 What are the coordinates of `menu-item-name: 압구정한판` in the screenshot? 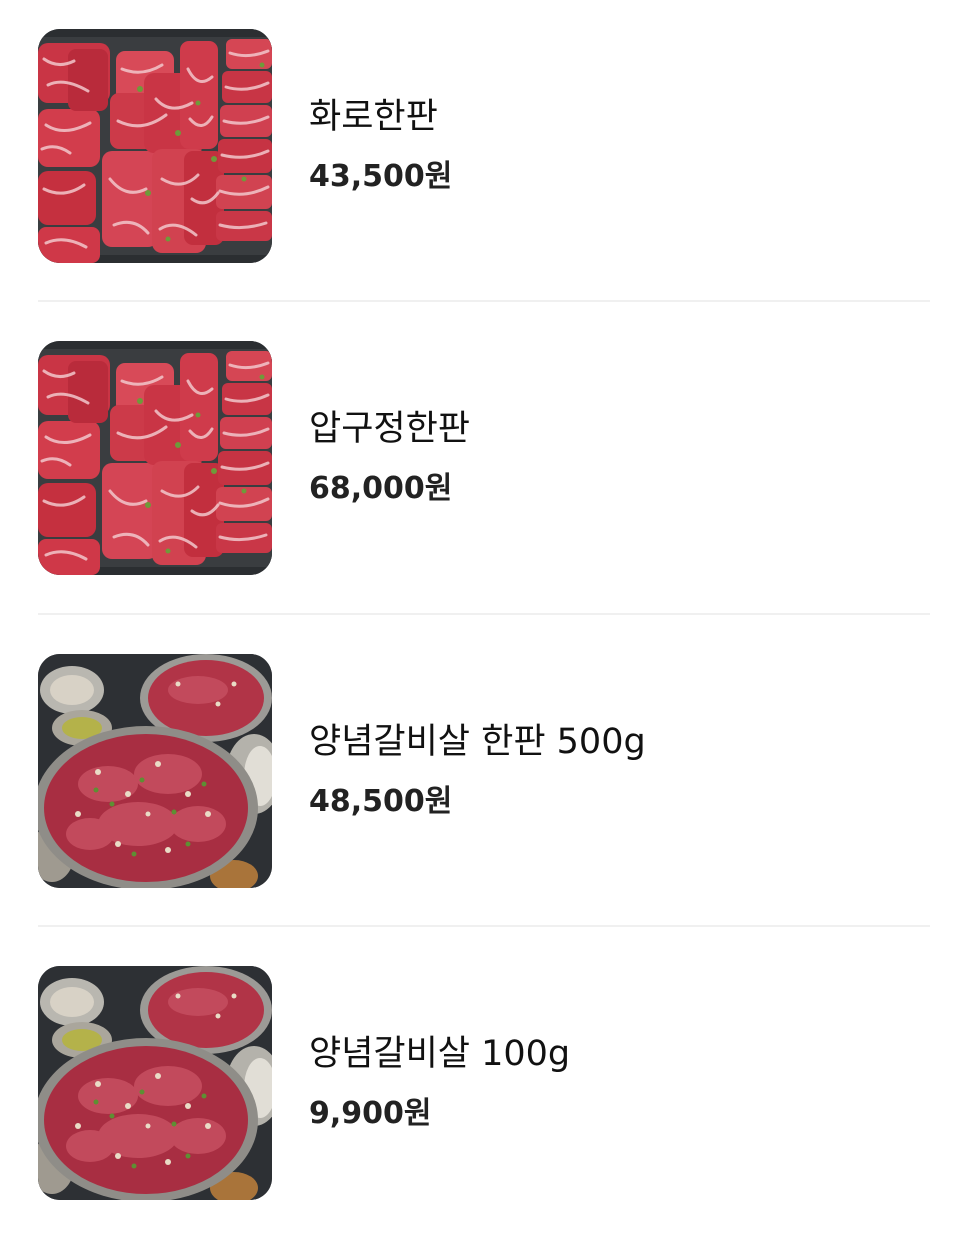 It's located at (390, 429).